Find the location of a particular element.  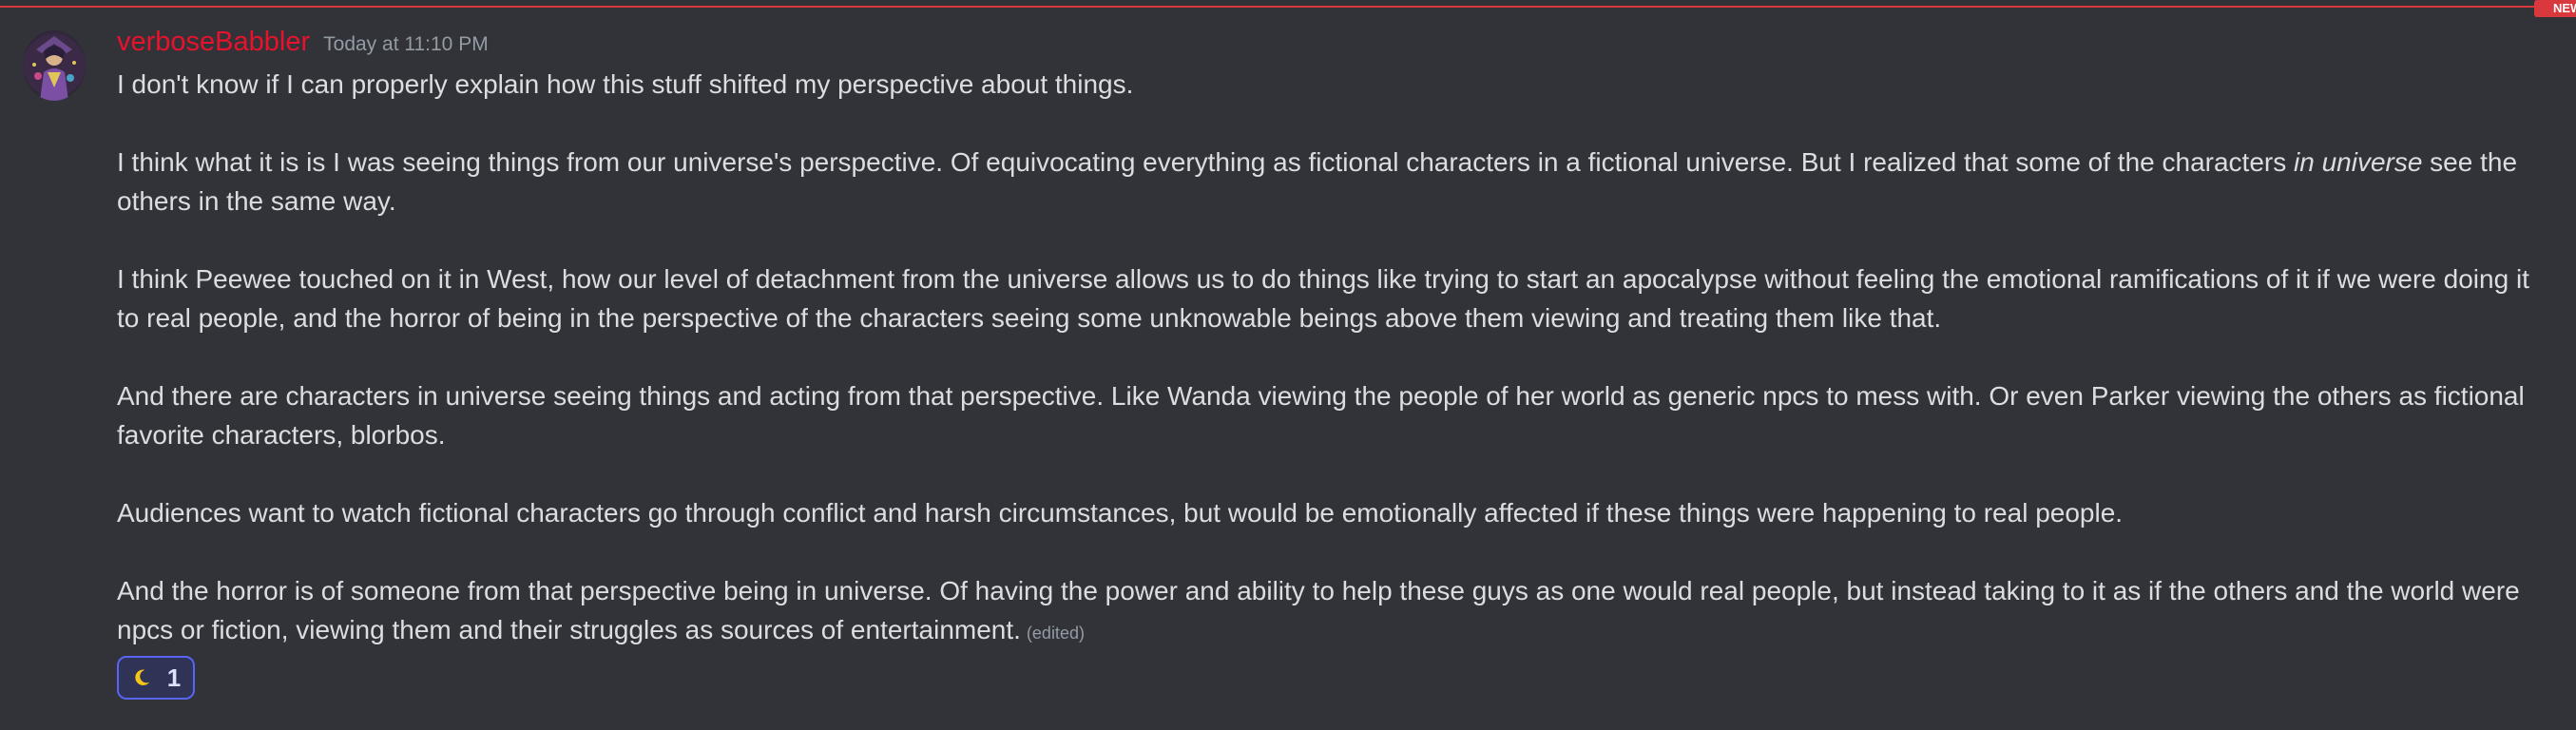

new-badge-label: NEW is located at coordinates (2564, 8).